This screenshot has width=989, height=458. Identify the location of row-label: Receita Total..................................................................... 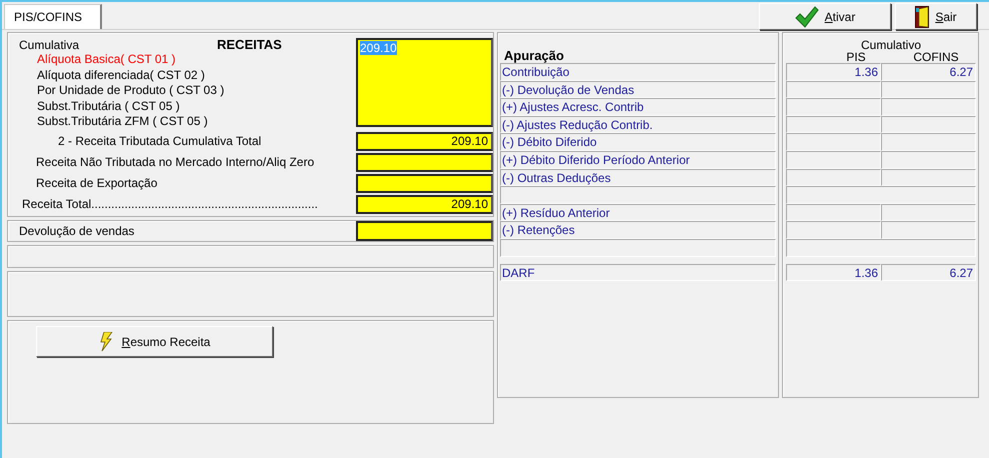
(170, 204).